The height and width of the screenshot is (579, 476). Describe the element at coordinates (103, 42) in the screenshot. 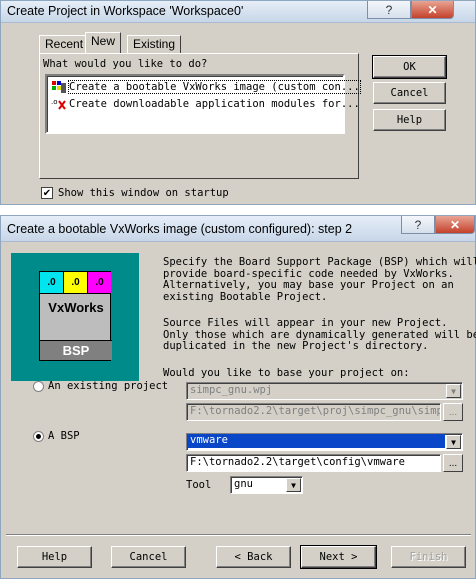

I see `tab-new: New` at that location.